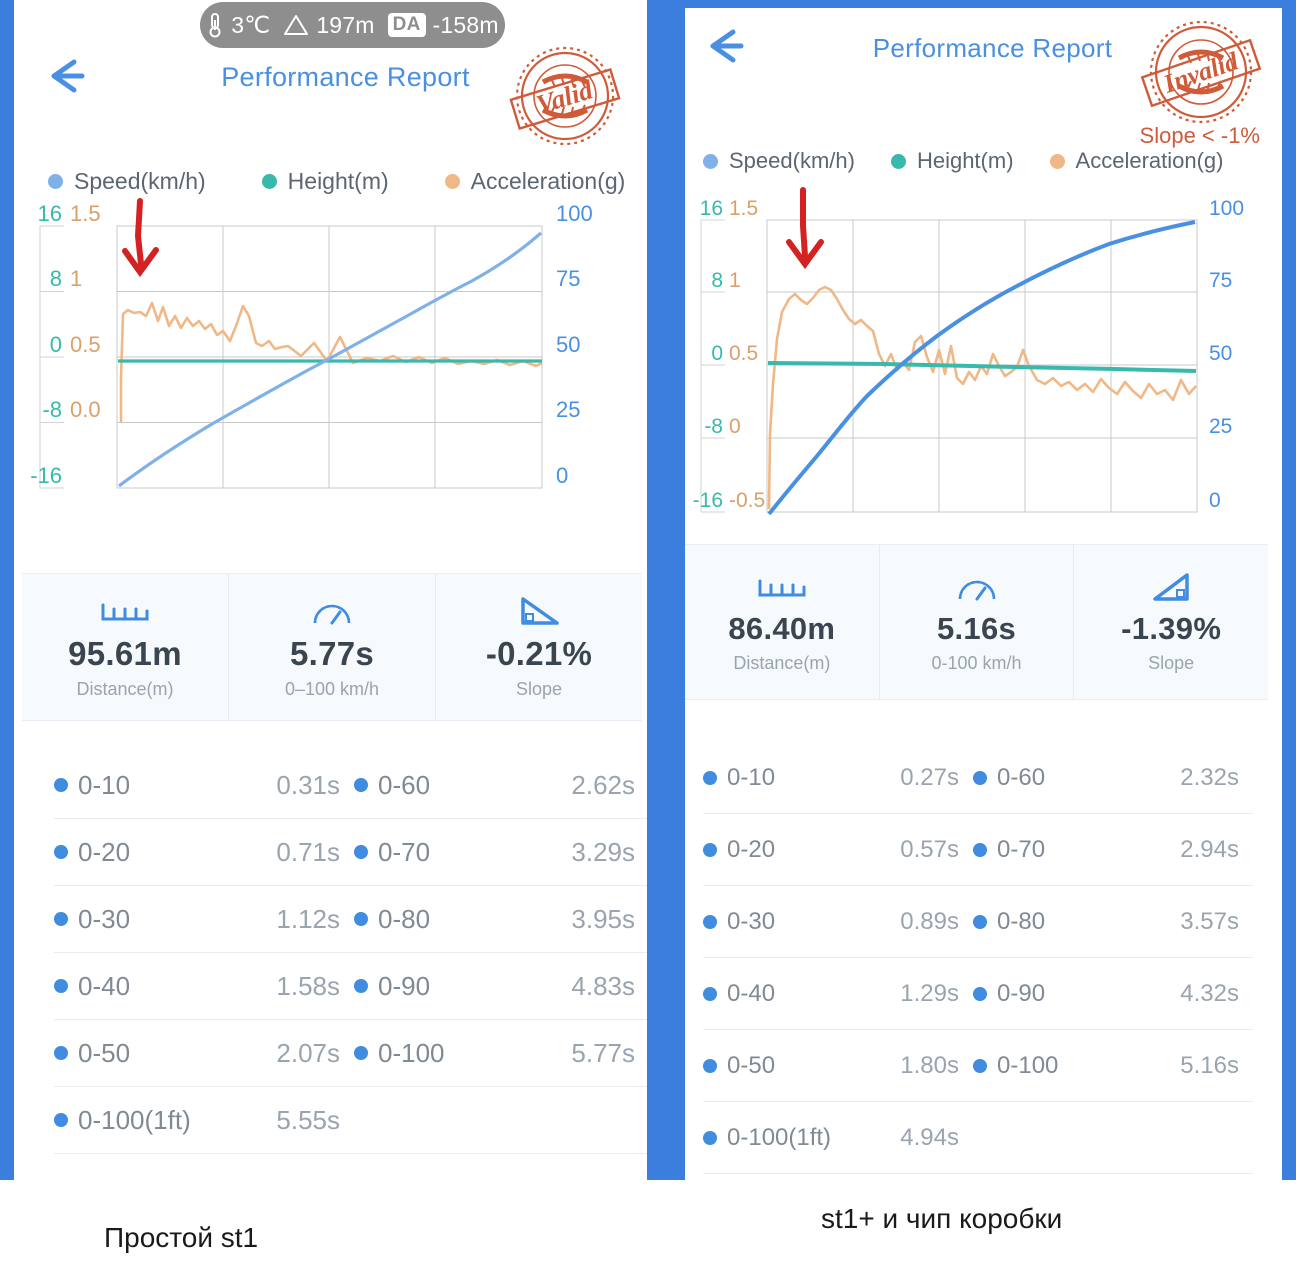 The height and width of the screenshot is (1272, 1296). What do you see at coordinates (1209, 993) in the screenshot?
I see `timing-value: 4.32s` at bounding box center [1209, 993].